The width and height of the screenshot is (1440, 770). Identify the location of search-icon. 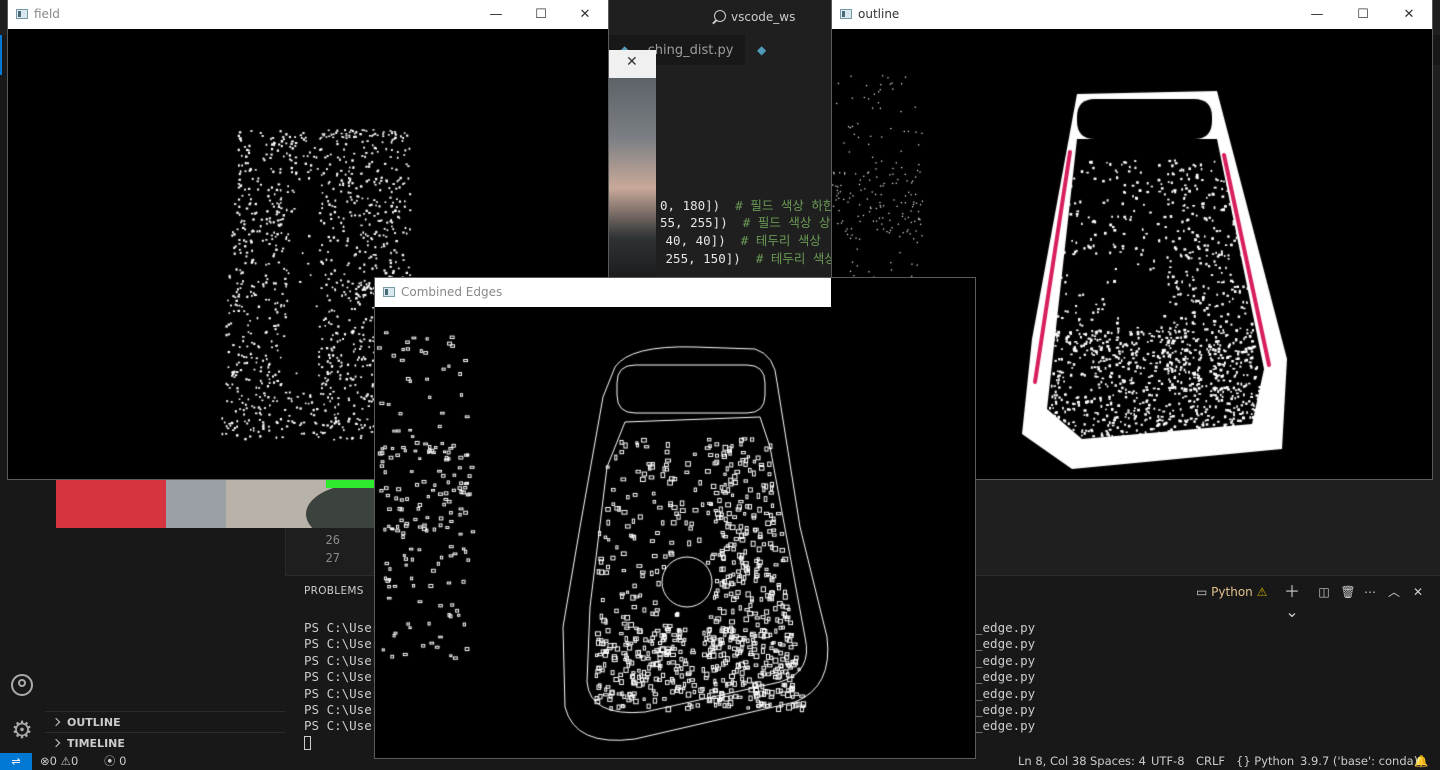
(720, 16).